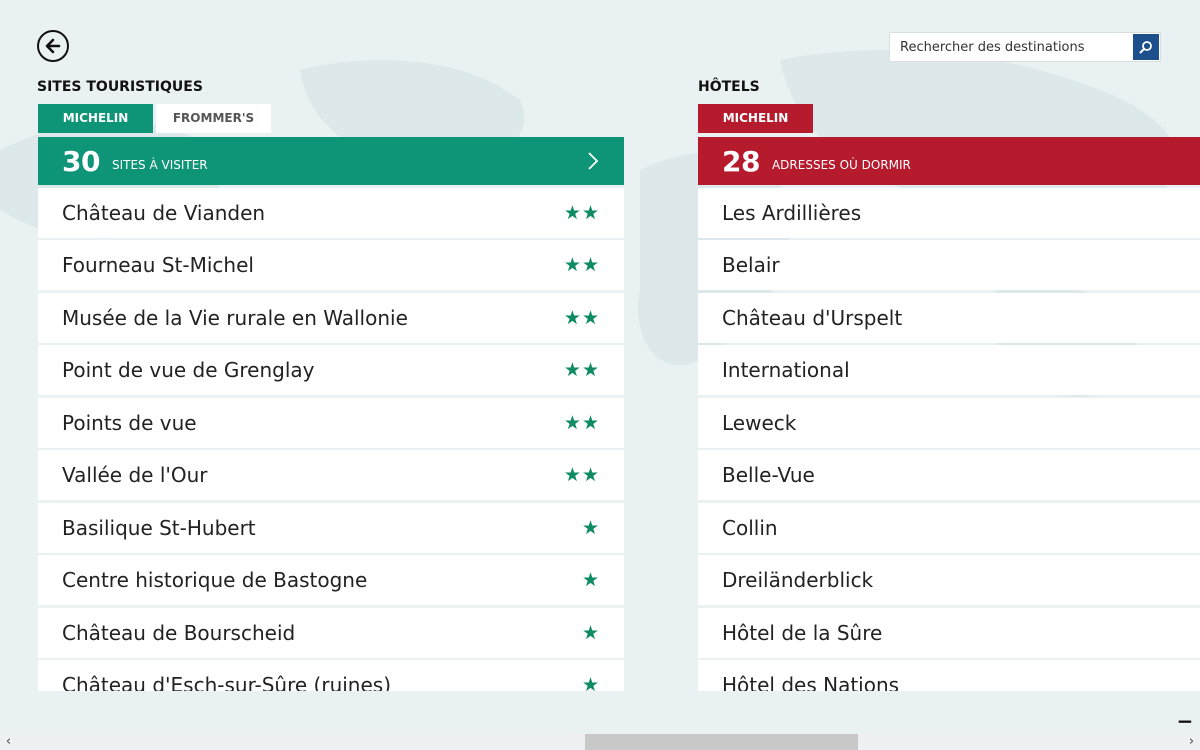 The image size is (1200, 750). What do you see at coordinates (129, 422) in the screenshot?
I see `sight-name: Points de vue` at bounding box center [129, 422].